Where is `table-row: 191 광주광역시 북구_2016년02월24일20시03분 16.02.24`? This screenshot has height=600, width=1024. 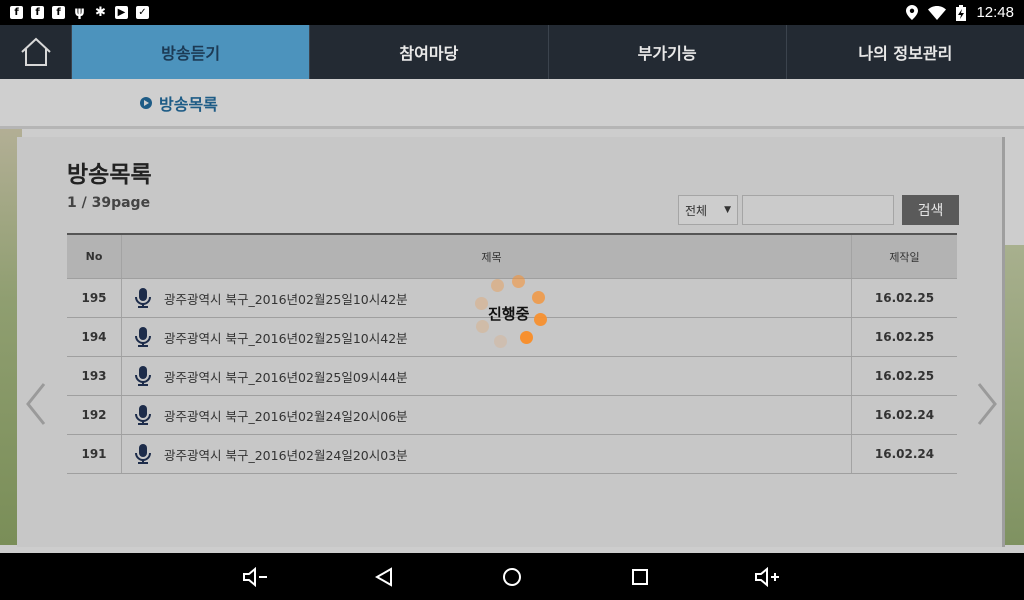 table-row: 191 광주광역시 북구_2016년02월24일20시03분 16.02.24 is located at coordinates (512, 454).